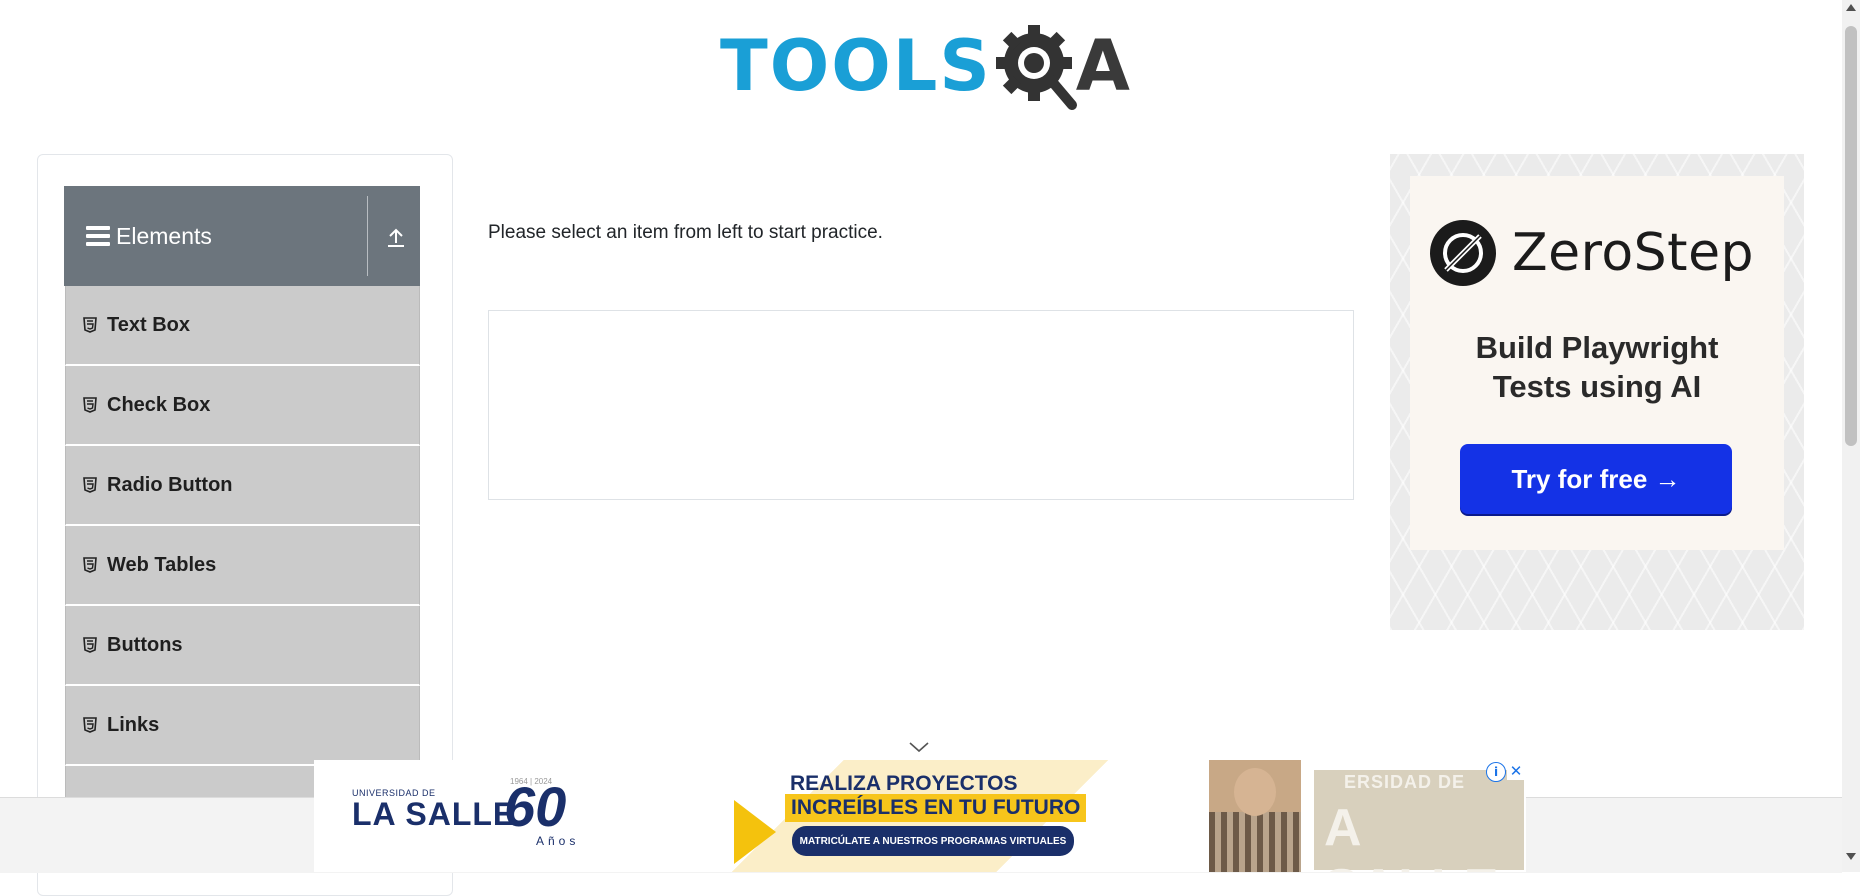  Describe the element at coordinates (1851, 7) in the screenshot. I see `scroll-up-icon` at that location.